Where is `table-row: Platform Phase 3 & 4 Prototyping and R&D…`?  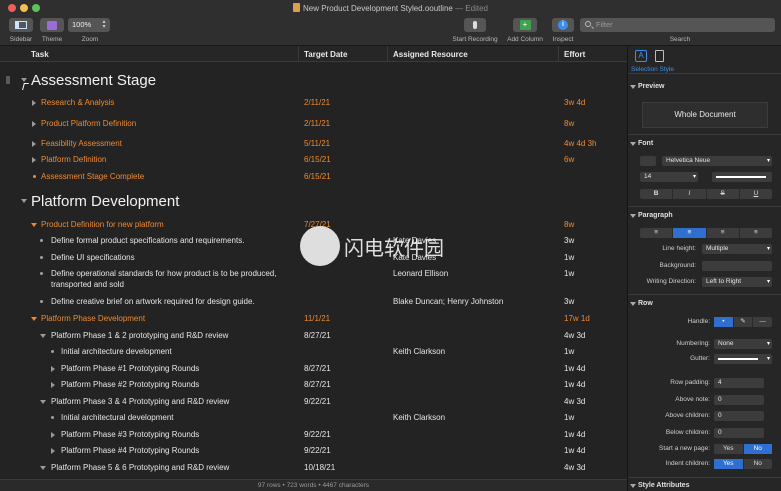
table-row: Platform Phase 3 & 4 Prototyping and R&D… is located at coordinates (313, 403).